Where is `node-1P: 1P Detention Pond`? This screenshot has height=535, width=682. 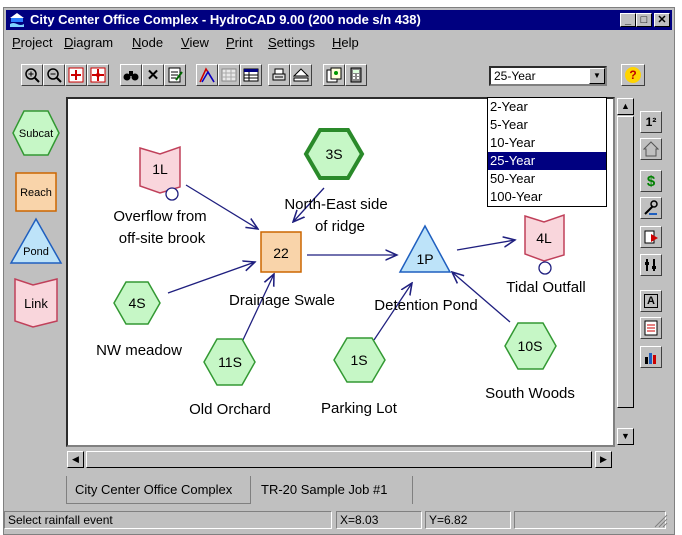 node-1P: 1P Detention Pond is located at coordinates (426, 269).